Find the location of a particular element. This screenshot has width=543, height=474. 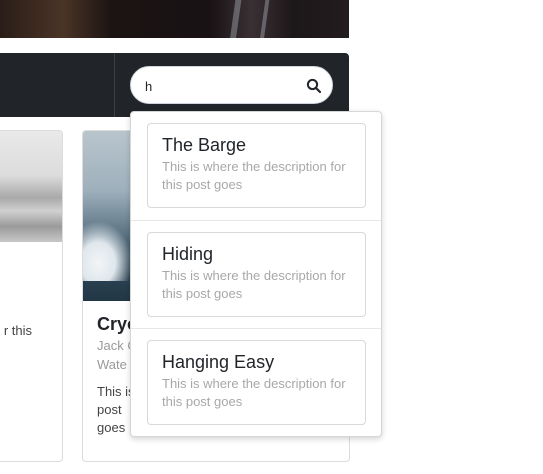

post-card-category: Wate is located at coordinates (112, 364).